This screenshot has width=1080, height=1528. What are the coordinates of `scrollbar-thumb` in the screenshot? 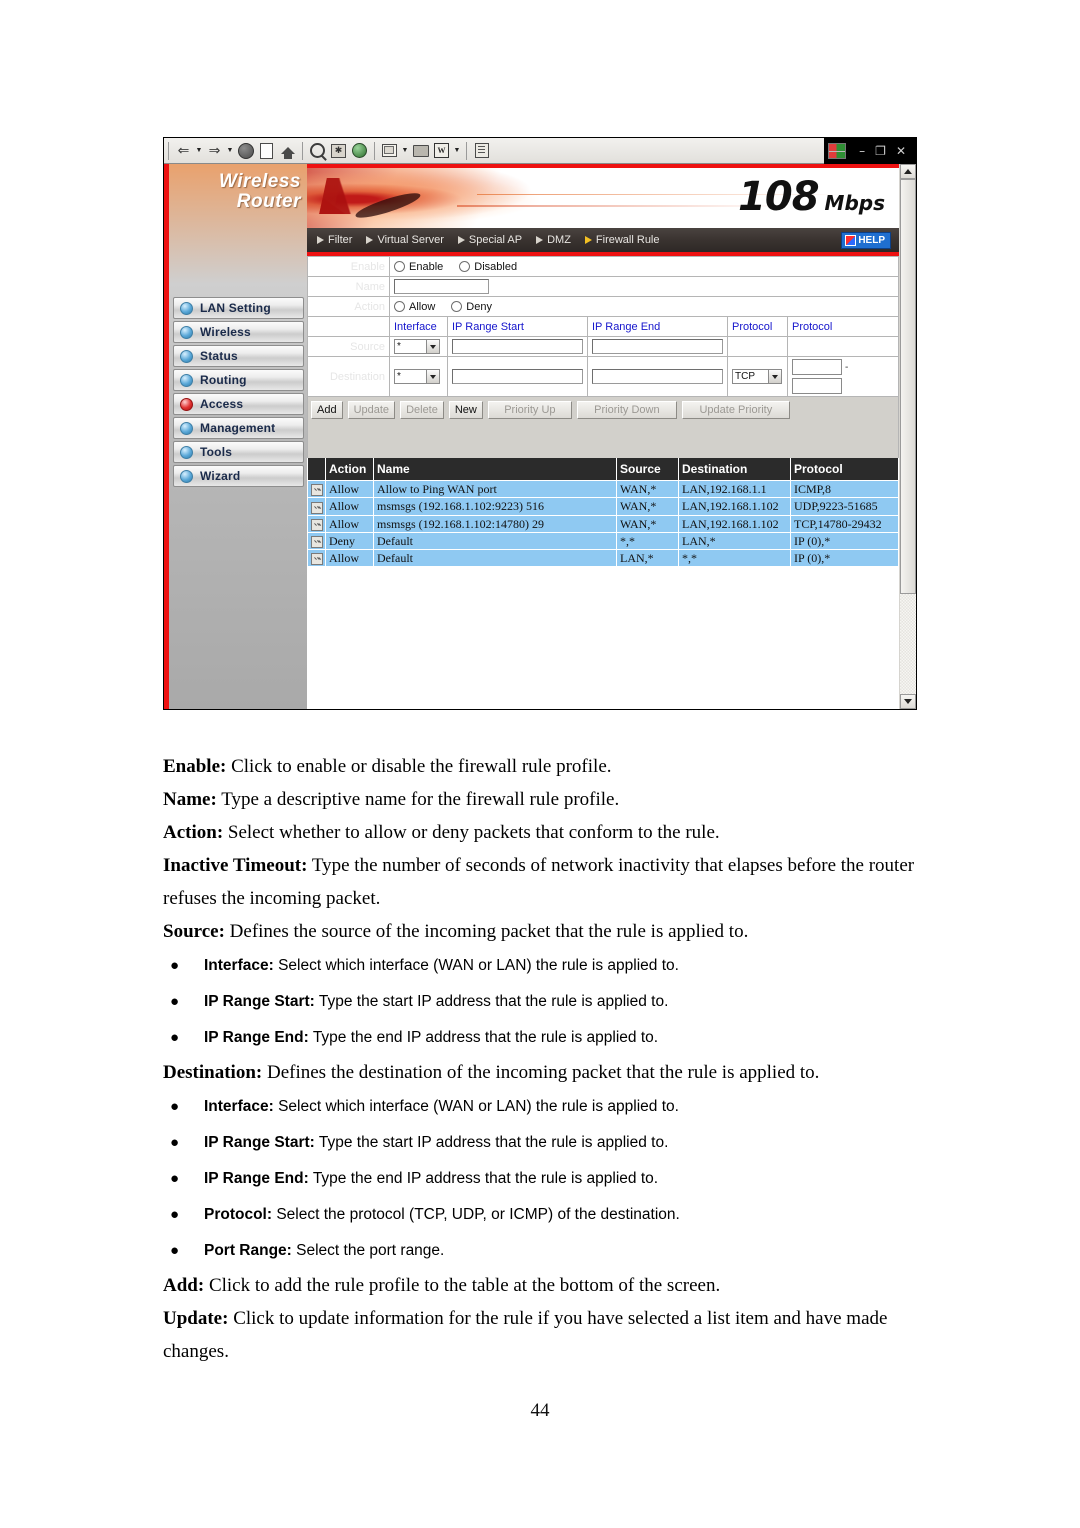 It's located at (908, 386).